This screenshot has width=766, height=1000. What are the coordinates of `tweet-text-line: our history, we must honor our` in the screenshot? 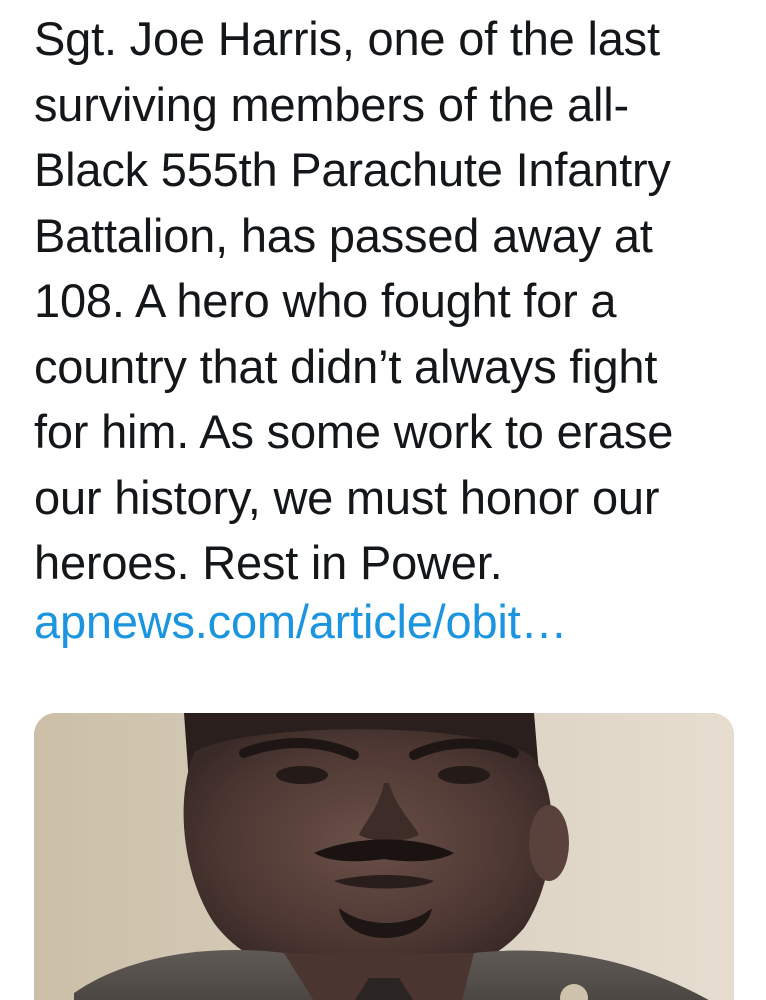 It's located at (347, 497).